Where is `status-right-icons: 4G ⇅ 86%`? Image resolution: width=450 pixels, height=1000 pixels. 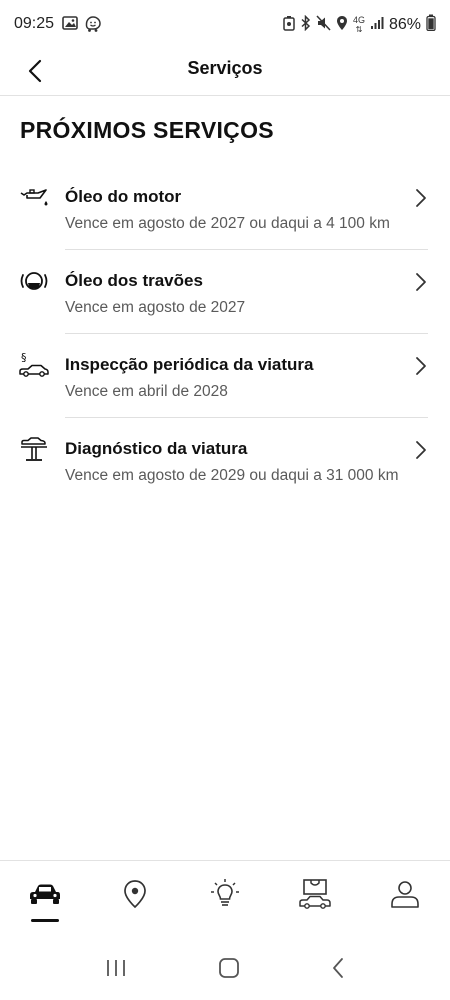
status-right-icons: 4G ⇅ 86% is located at coordinates (359, 25).